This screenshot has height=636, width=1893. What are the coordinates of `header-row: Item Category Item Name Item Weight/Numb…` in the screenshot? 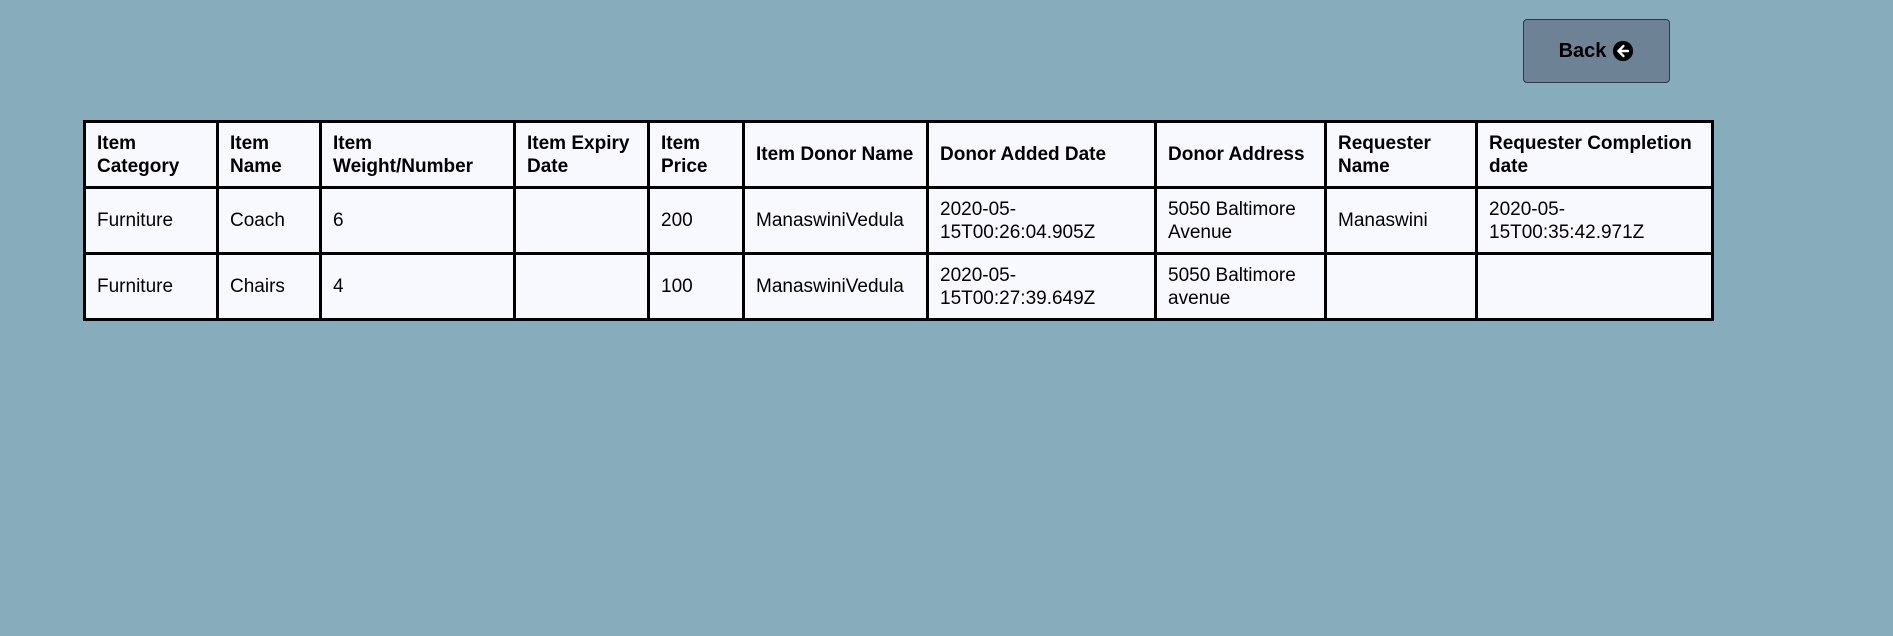 It's located at (898, 154).